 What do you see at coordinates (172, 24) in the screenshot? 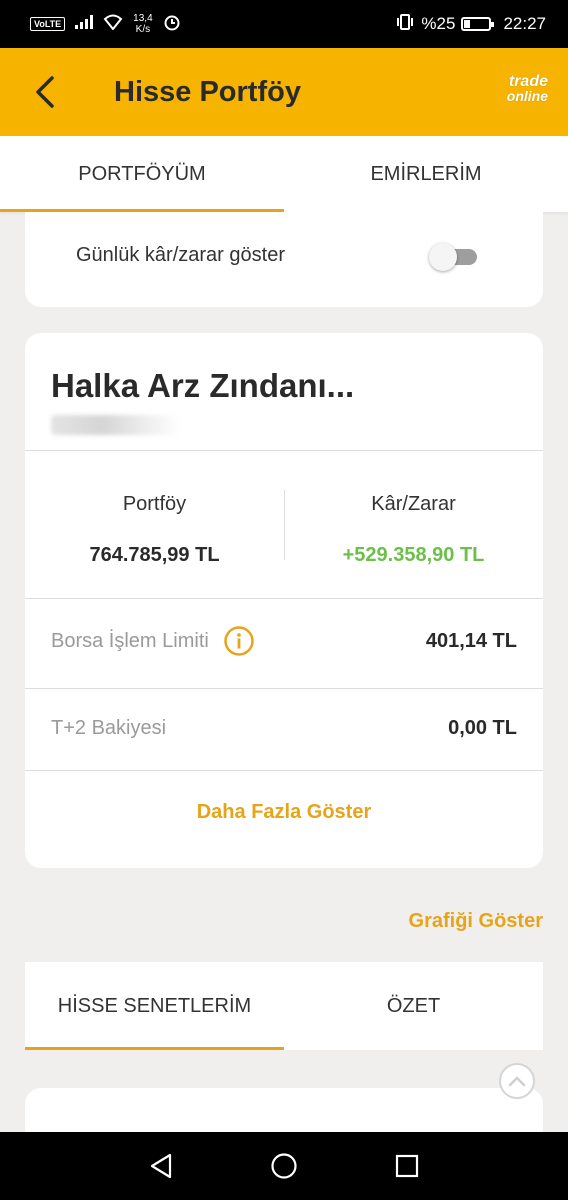
I see `alarm-icon` at bounding box center [172, 24].